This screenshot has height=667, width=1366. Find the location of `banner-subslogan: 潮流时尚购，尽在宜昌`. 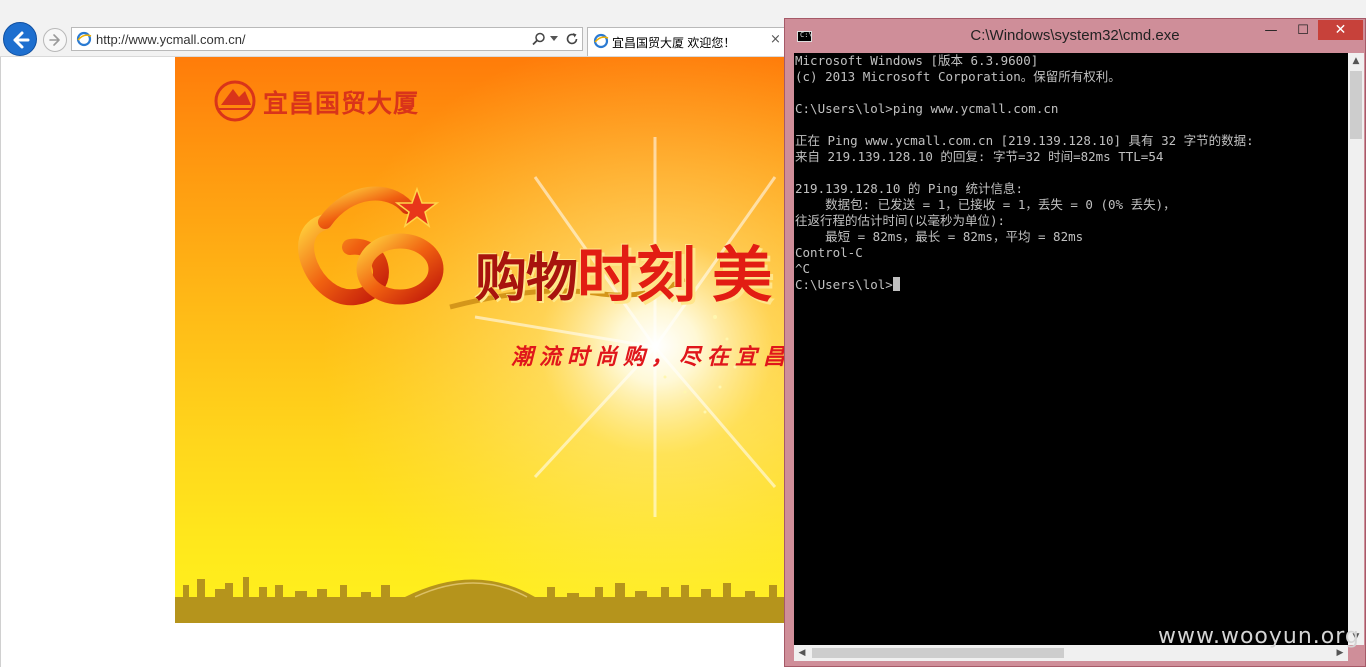

banner-subslogan: 潮流时尚购，尽在宜昌 is located at coordinates (648, 357).